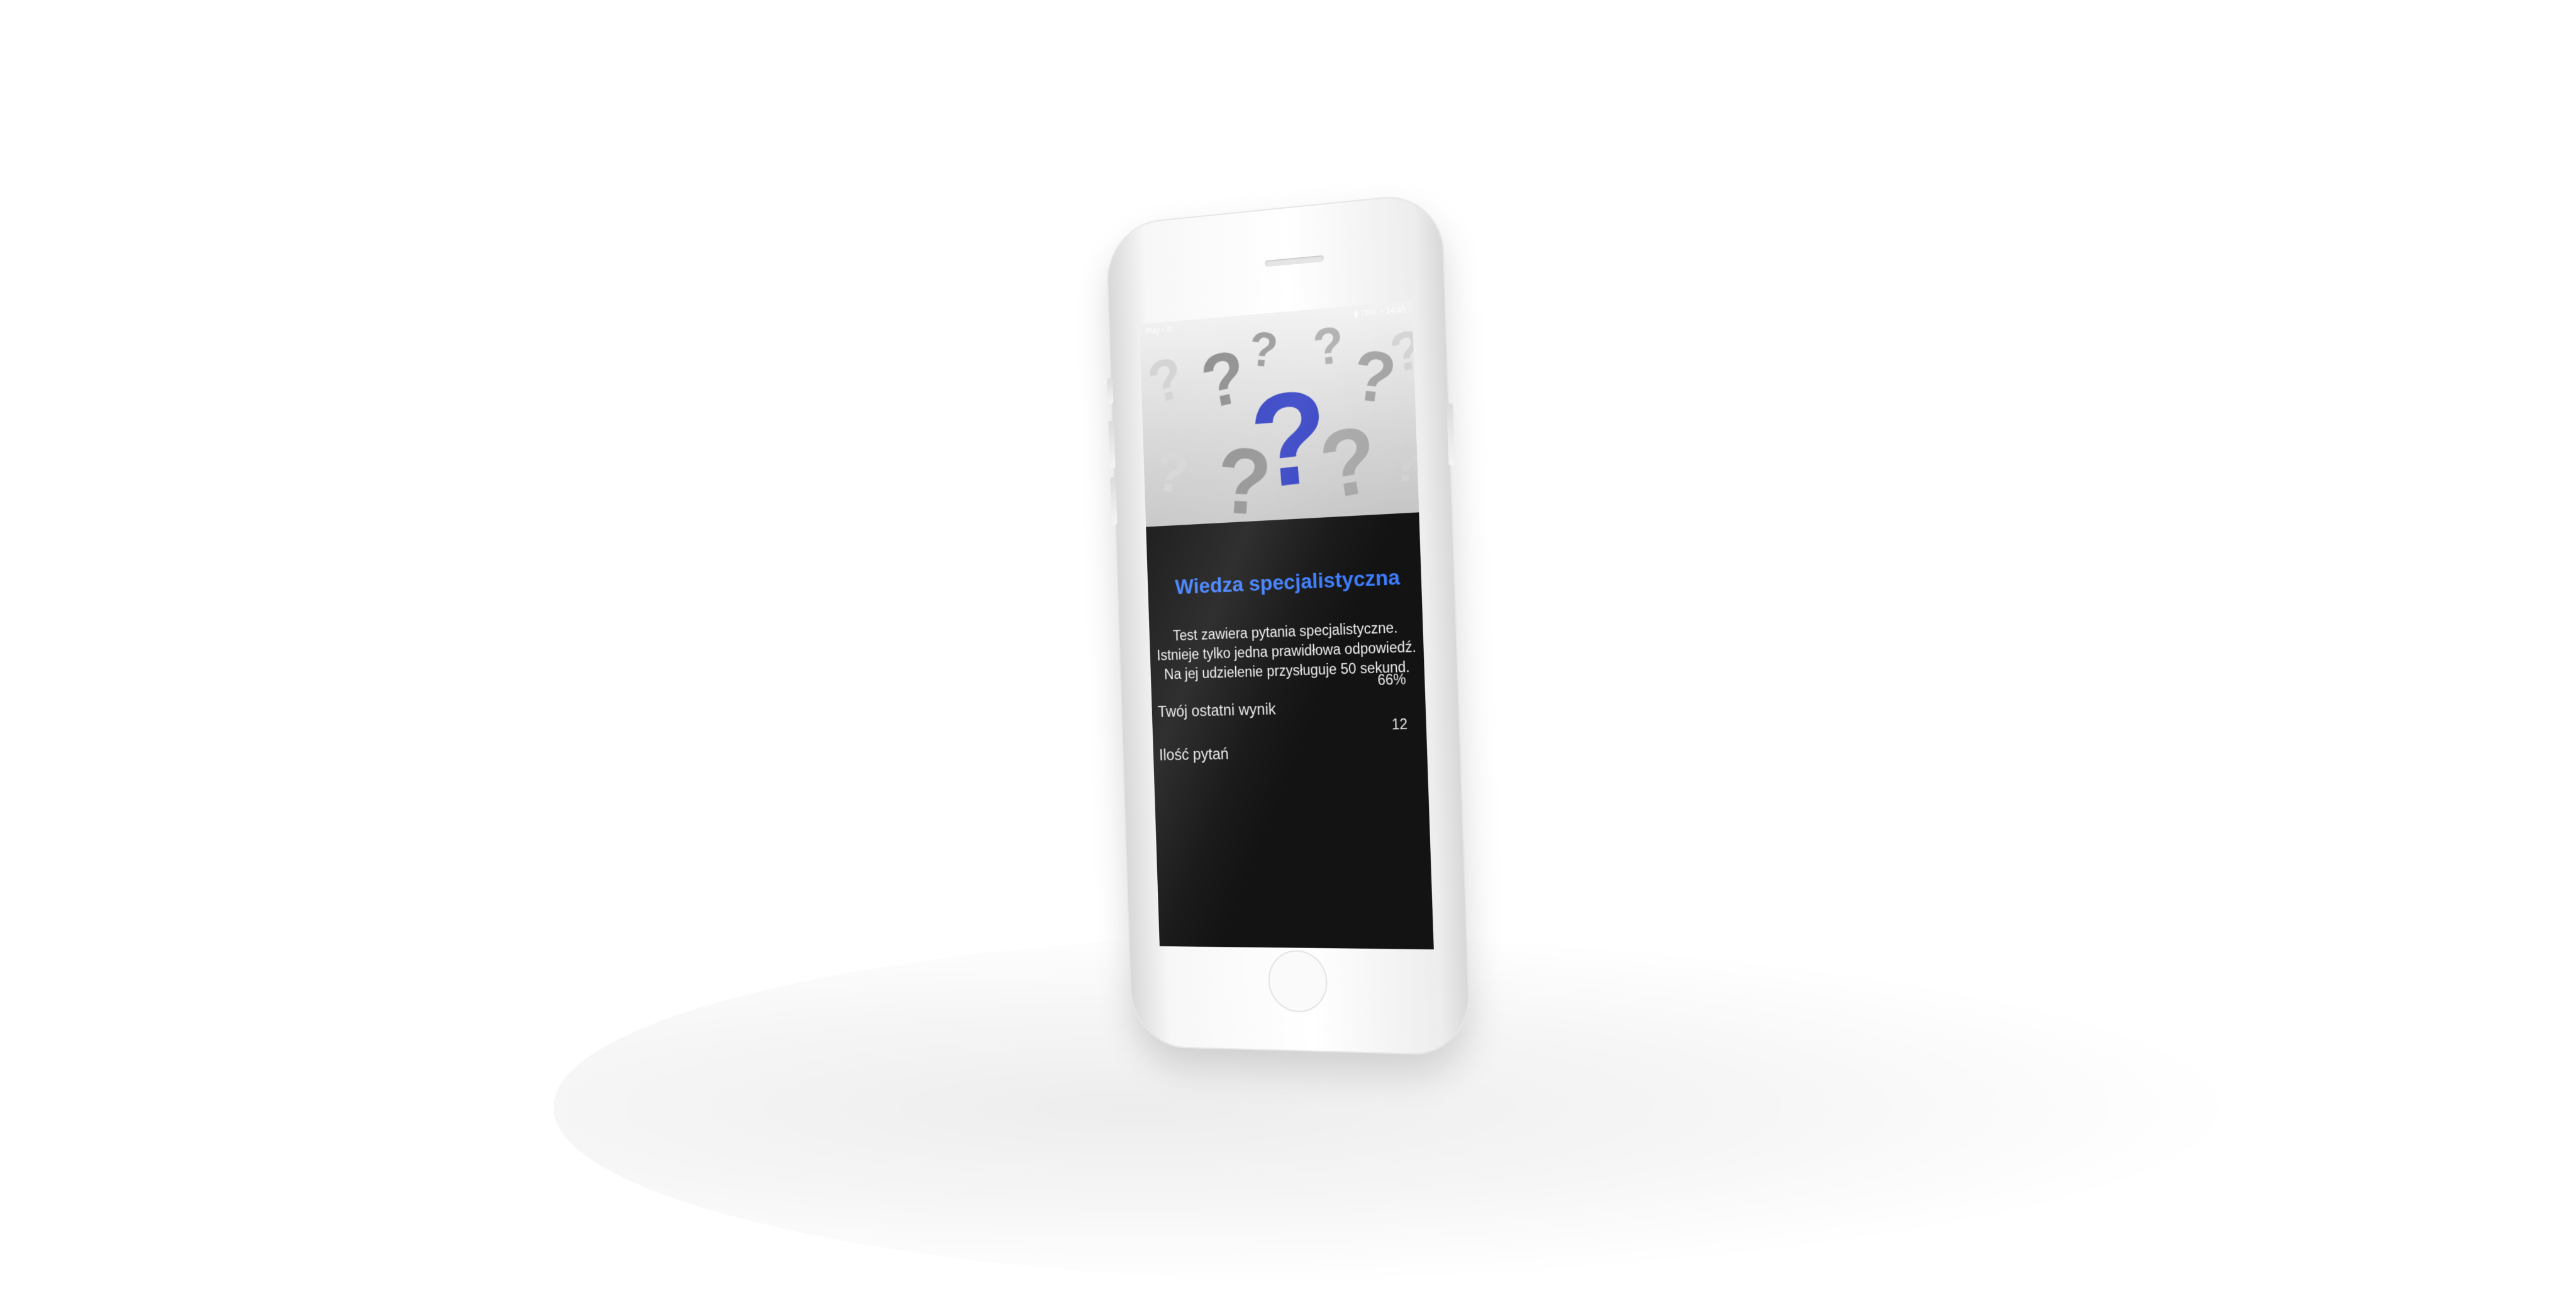 The height and width of the screenshot is (1296, 2576). I want to click on power-button, so click(1450, 434).